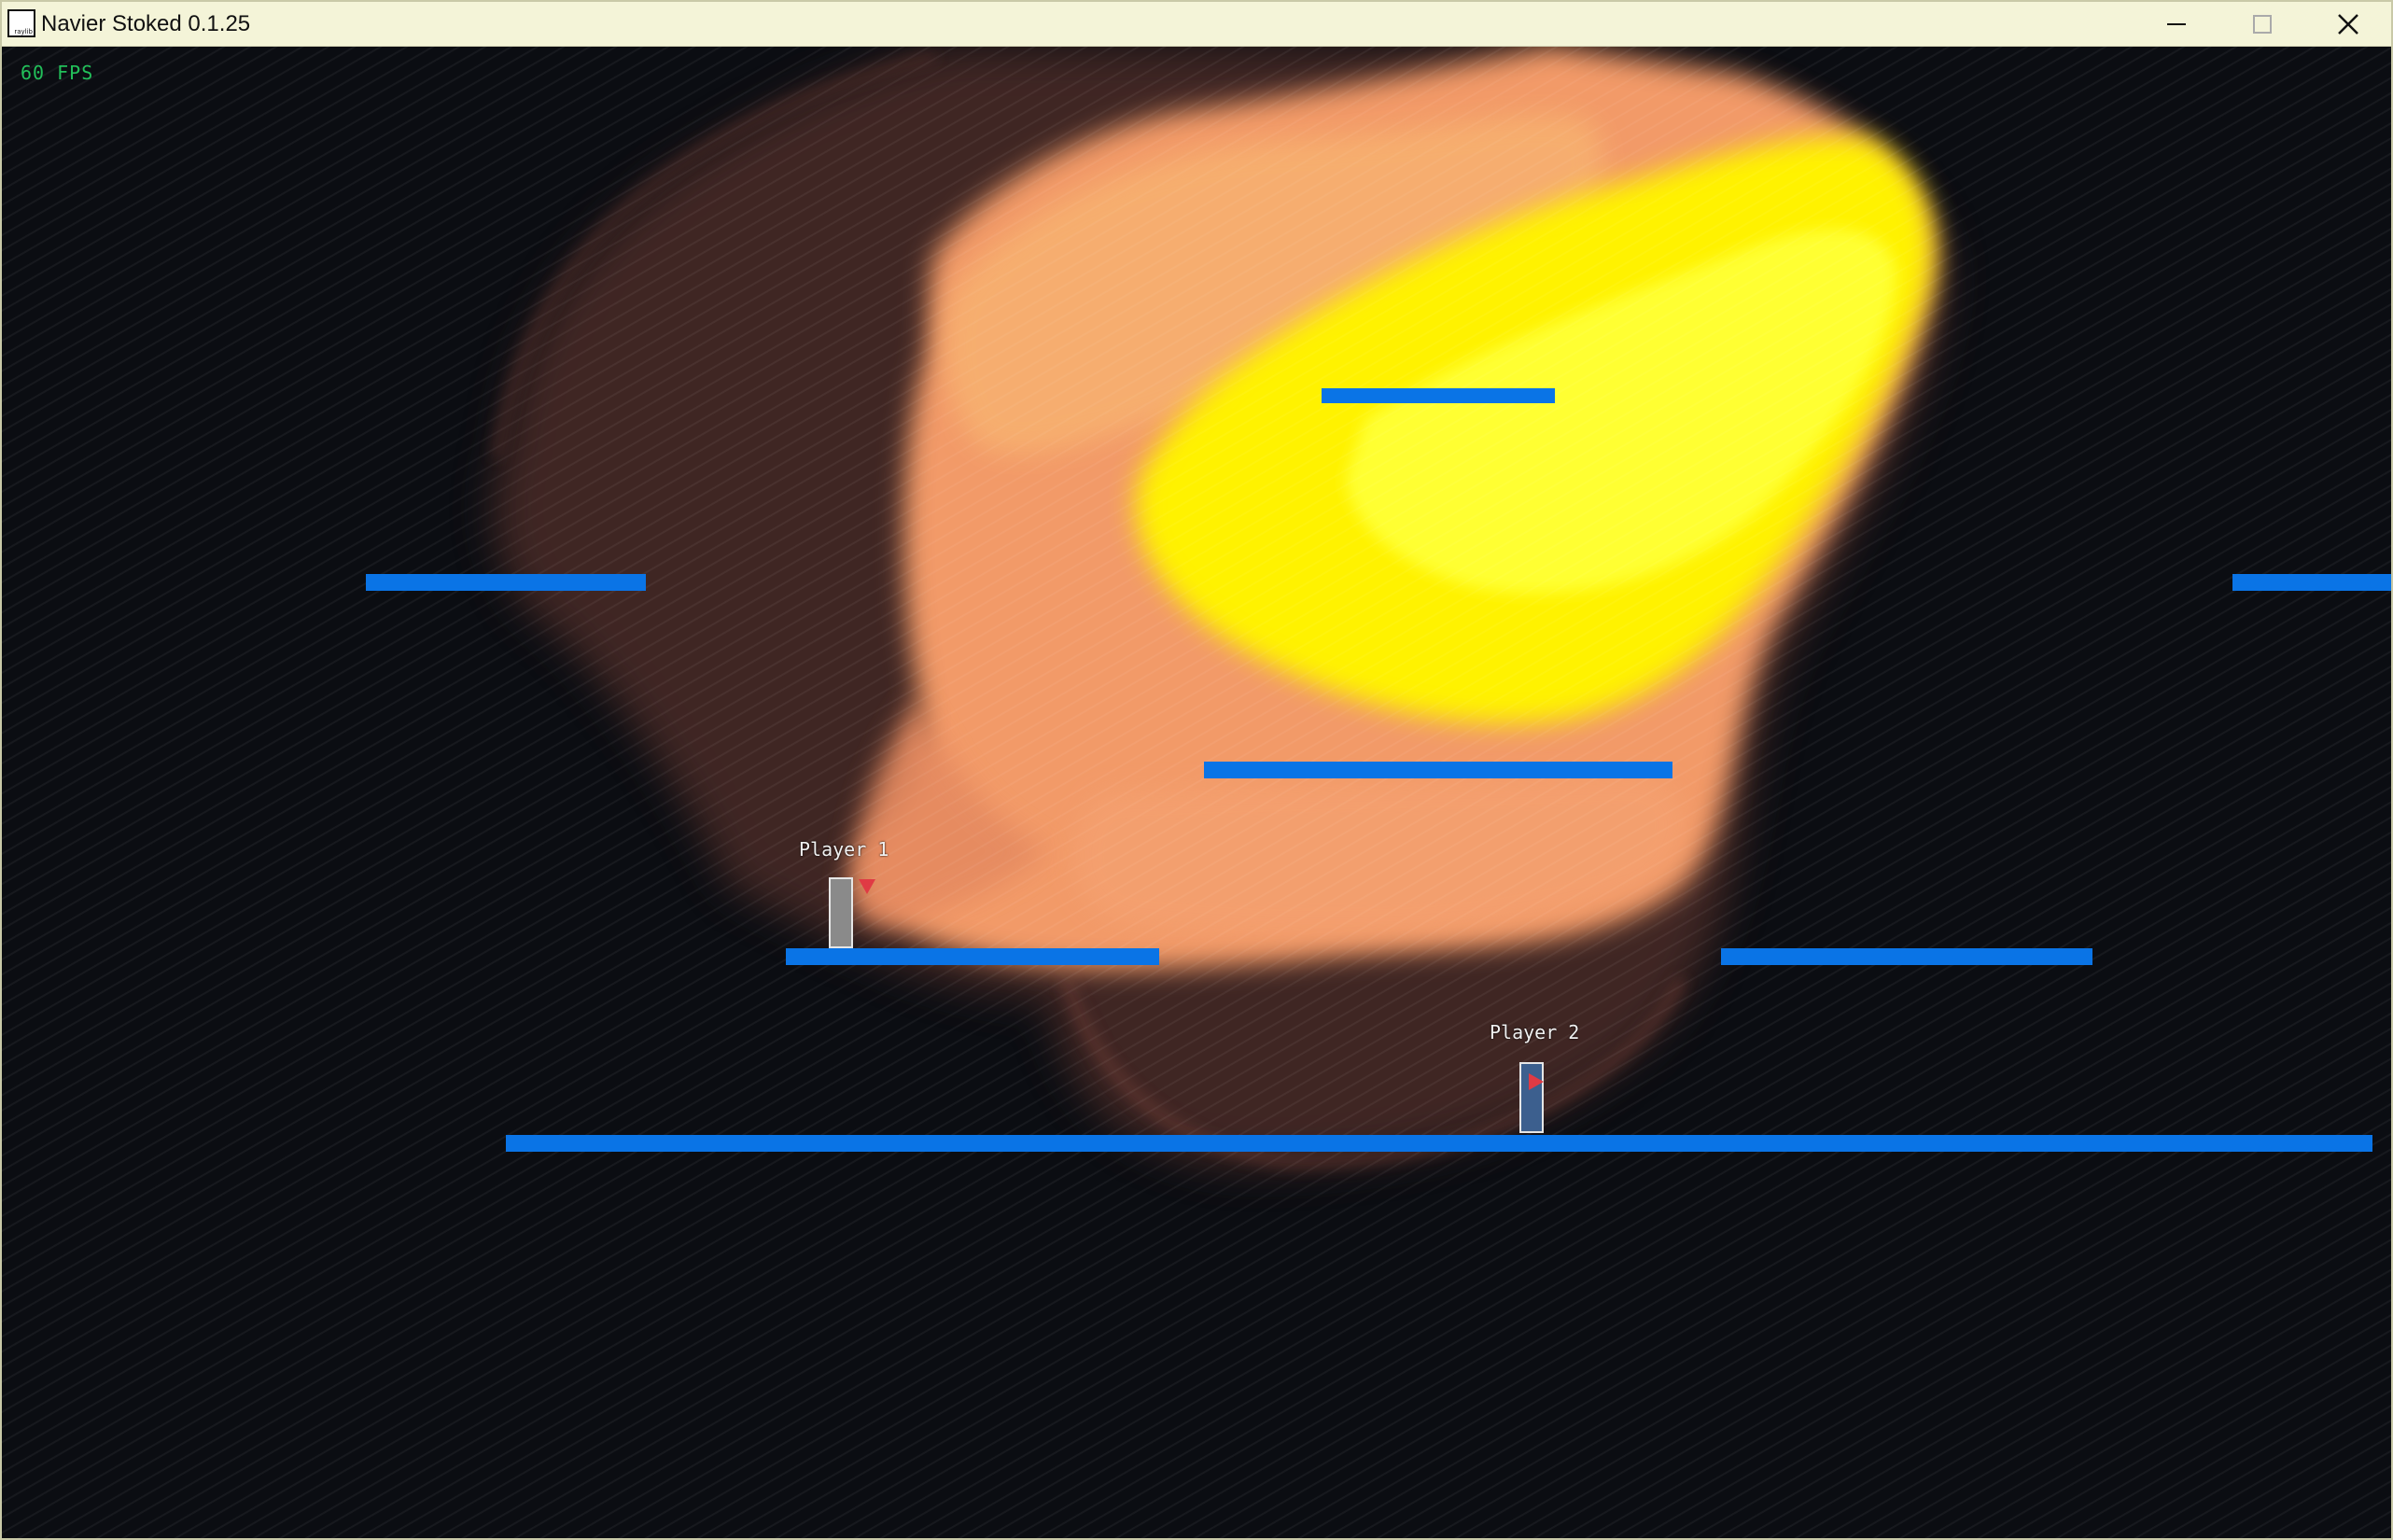  Describe the element at coordinates (57, 73) in the screenshot. I see `fps-counter: 60 FPS` at that location.